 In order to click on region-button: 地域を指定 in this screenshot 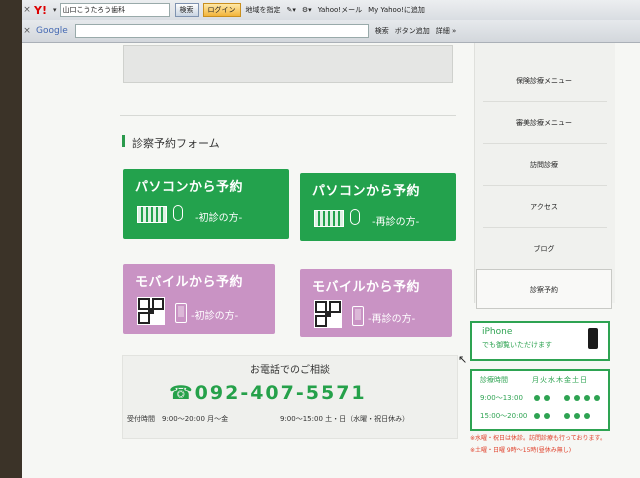, I will do `click(263, 10)`.